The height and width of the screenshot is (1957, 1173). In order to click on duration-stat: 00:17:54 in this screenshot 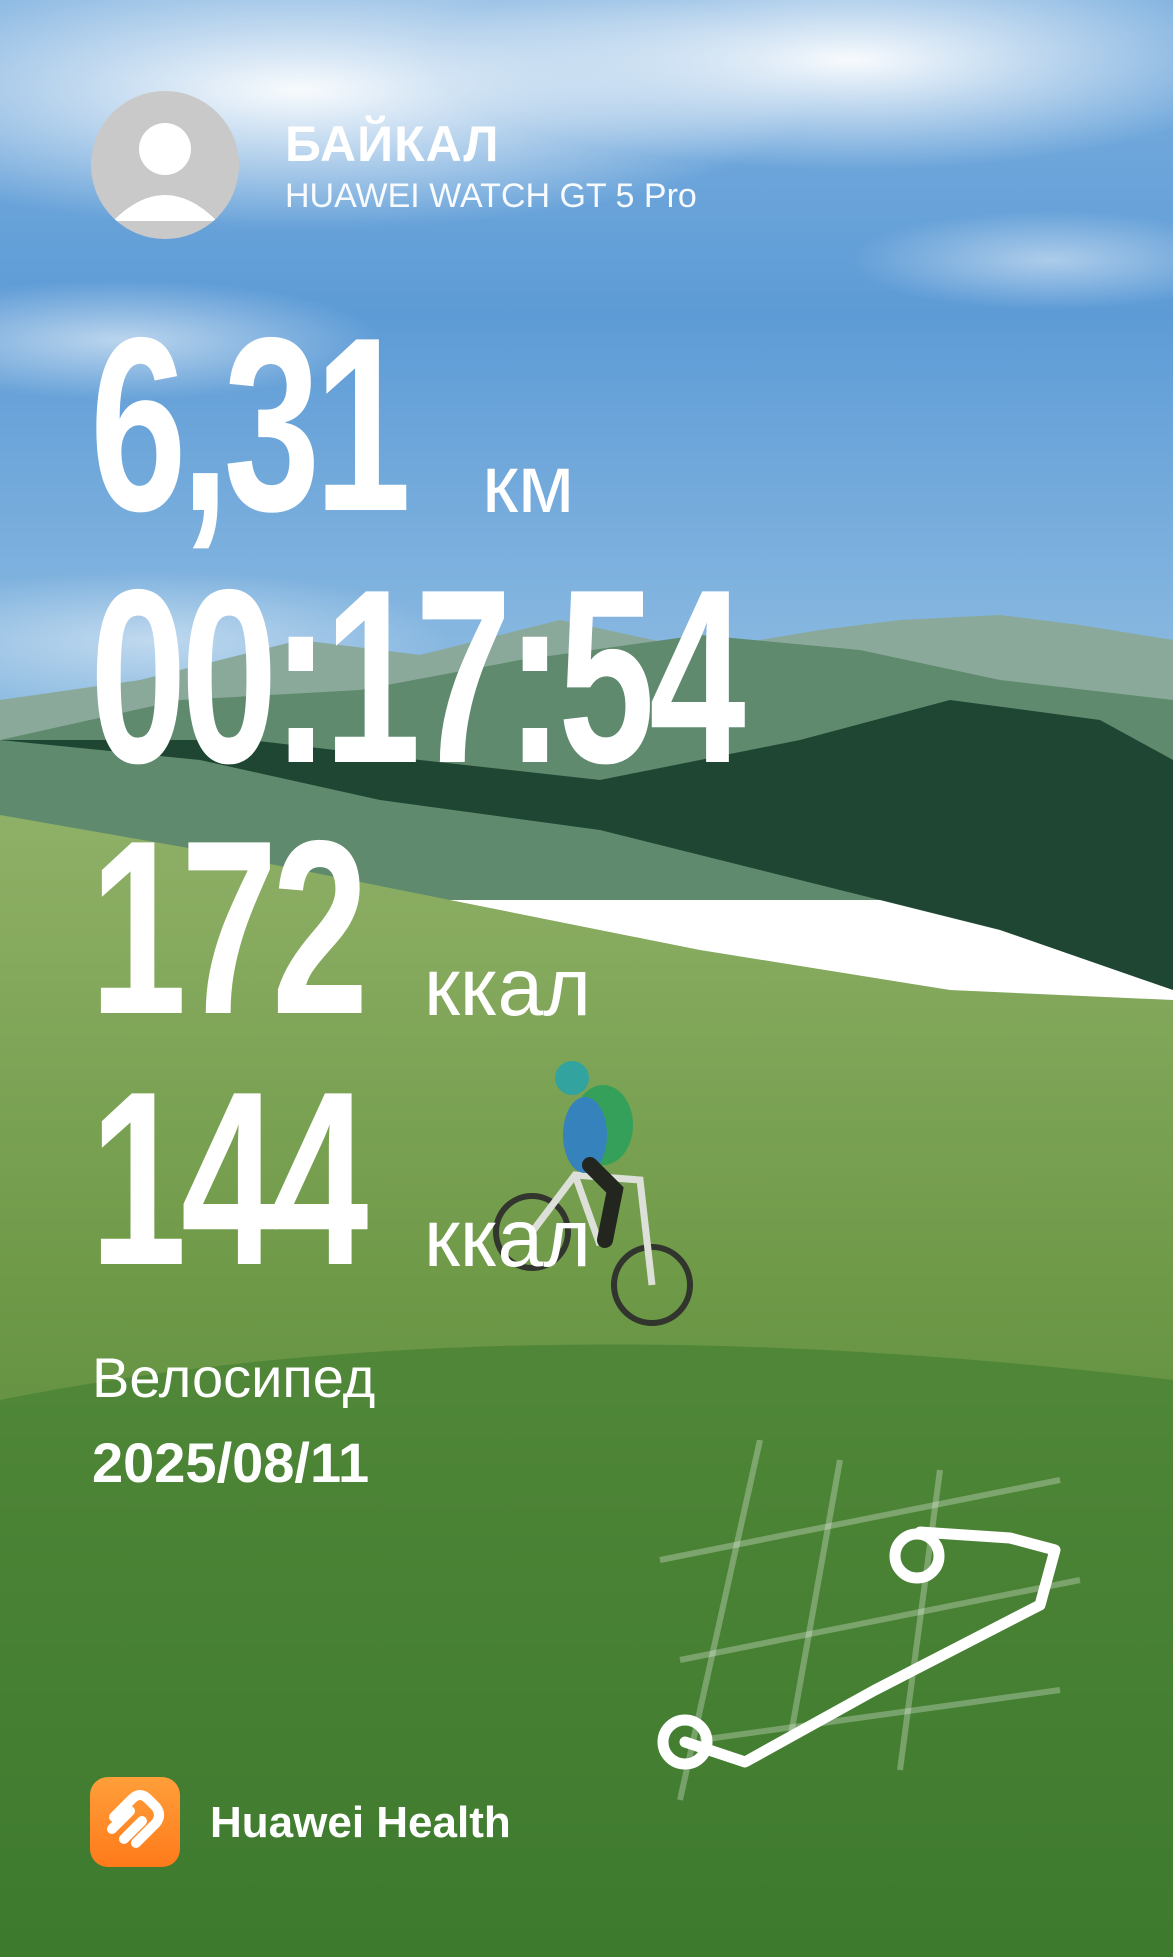, I will do `click(554, 676)`.